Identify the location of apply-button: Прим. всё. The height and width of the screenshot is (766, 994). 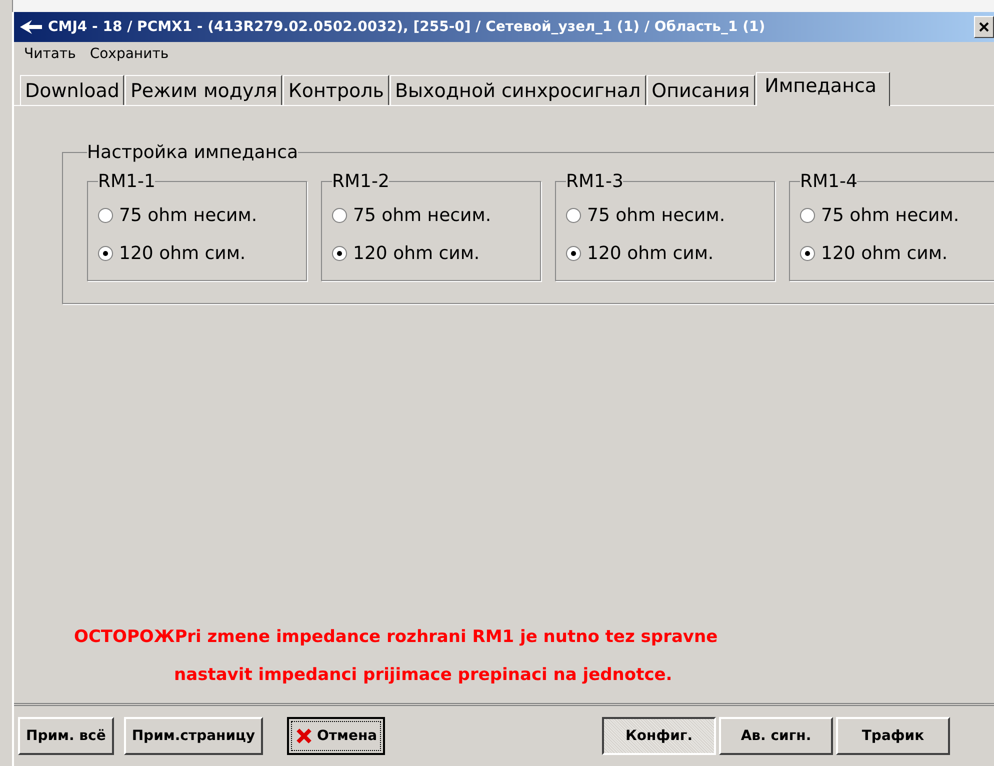
(66, 736).